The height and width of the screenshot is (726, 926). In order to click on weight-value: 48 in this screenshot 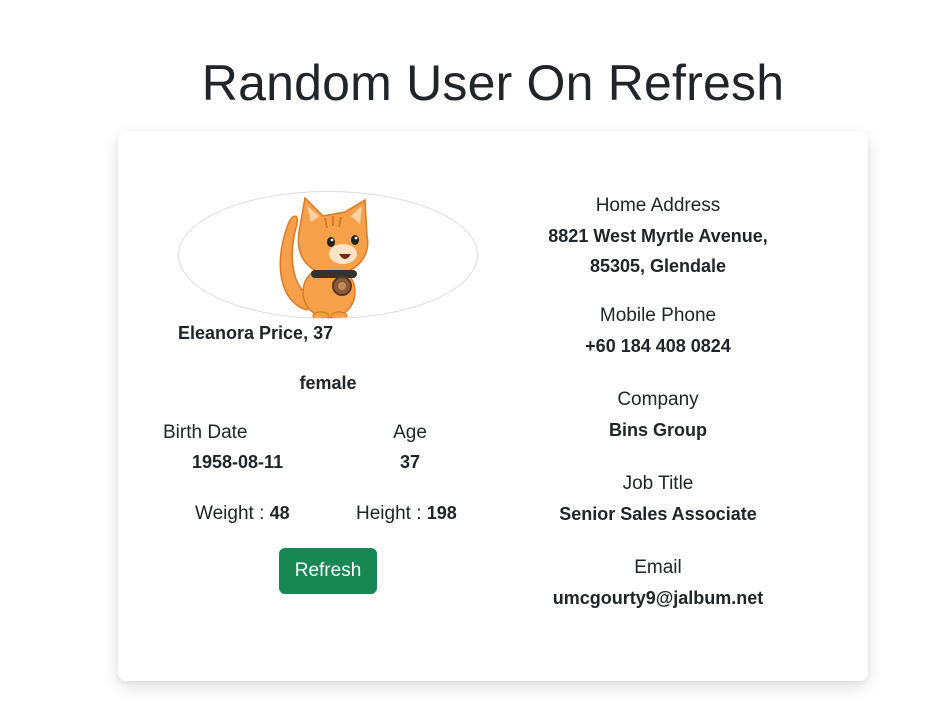, I will do `click(279, 513)`.